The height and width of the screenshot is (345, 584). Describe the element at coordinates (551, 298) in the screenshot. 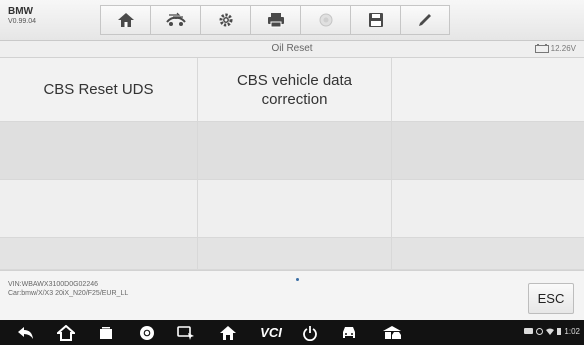

I see `esc-button: ESC` at that location.